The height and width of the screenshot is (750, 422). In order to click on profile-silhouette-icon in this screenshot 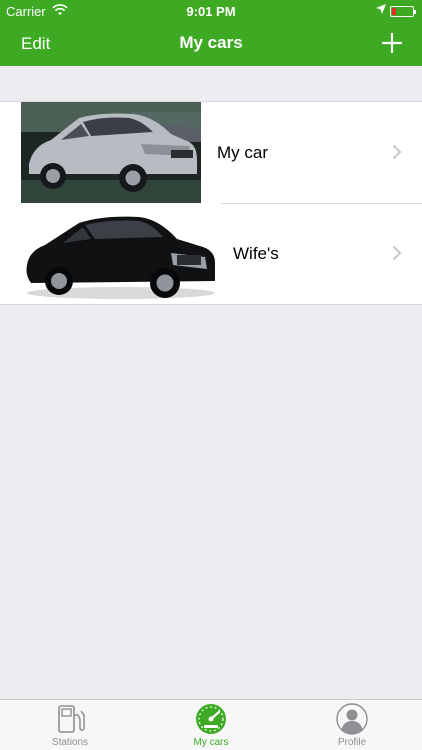, I will do `click(352, 719)`.